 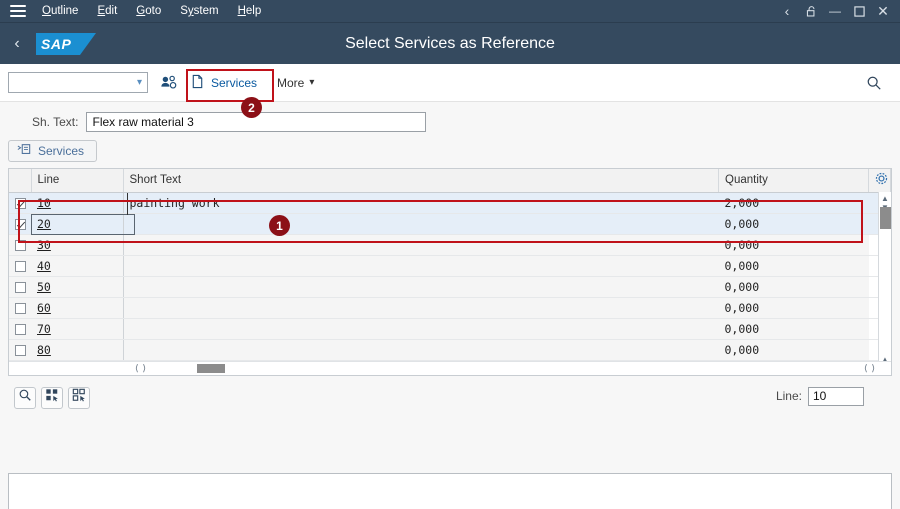 I want to click on column-header-short-text: Short Text, so click(x=421, y=181).